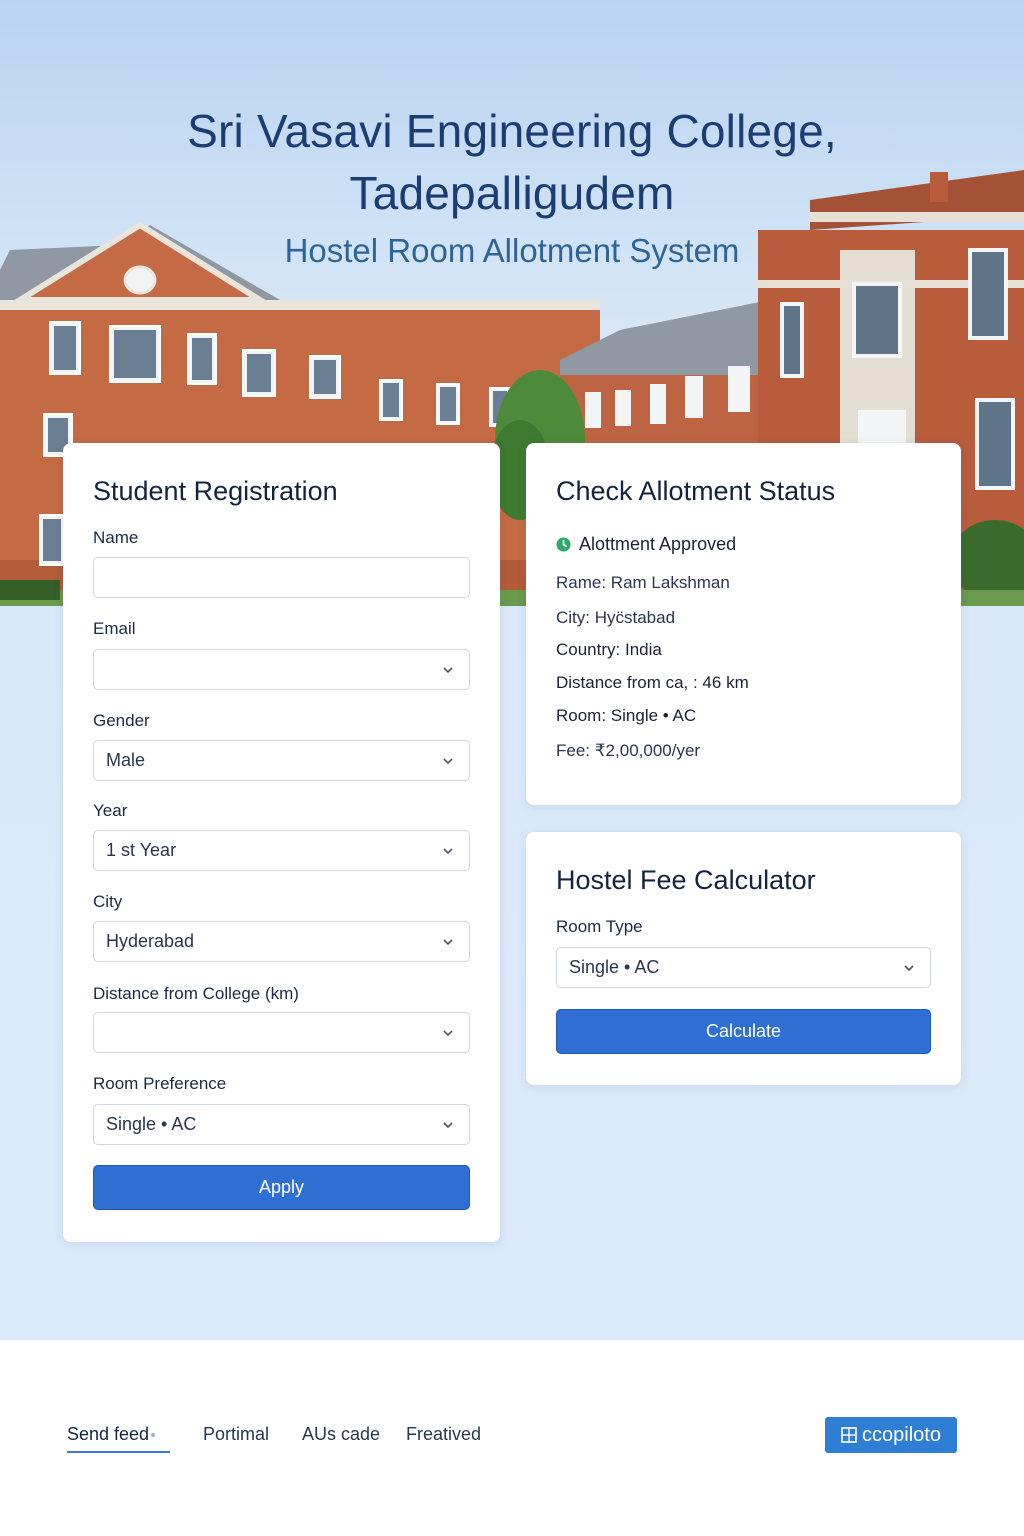 The width and height of the screenshot is (1024, 1536). Describe the element at coordinates (281, 577) in the screenshot. I see `name-input` at that location.